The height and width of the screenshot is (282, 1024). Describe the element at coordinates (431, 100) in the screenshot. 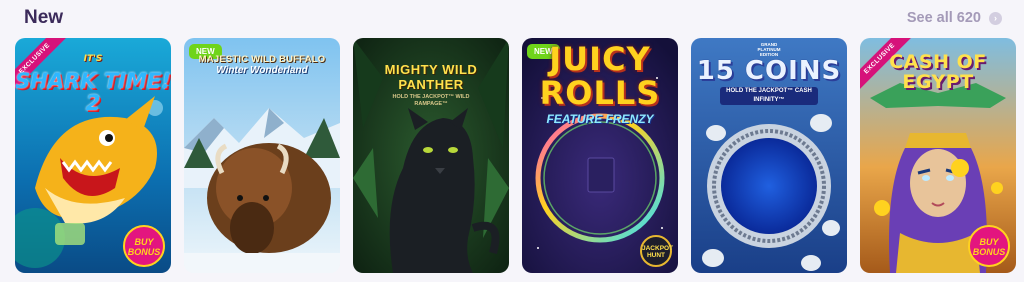

I see `game-subtitle: HOLD THE JACKPOT™ WILD RAMPAGE™` at that location.